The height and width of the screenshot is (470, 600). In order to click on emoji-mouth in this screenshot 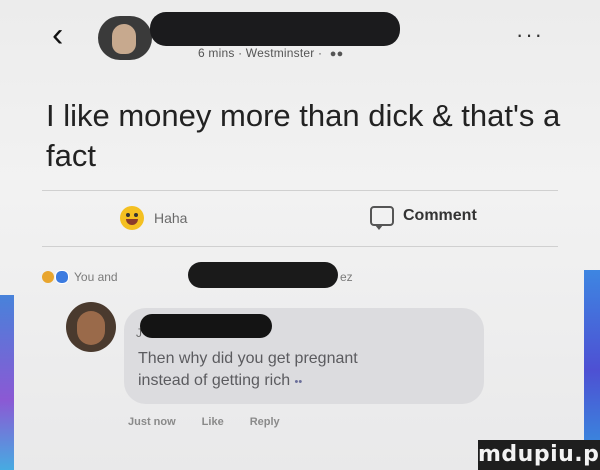, I will do `click(132, 222)`.